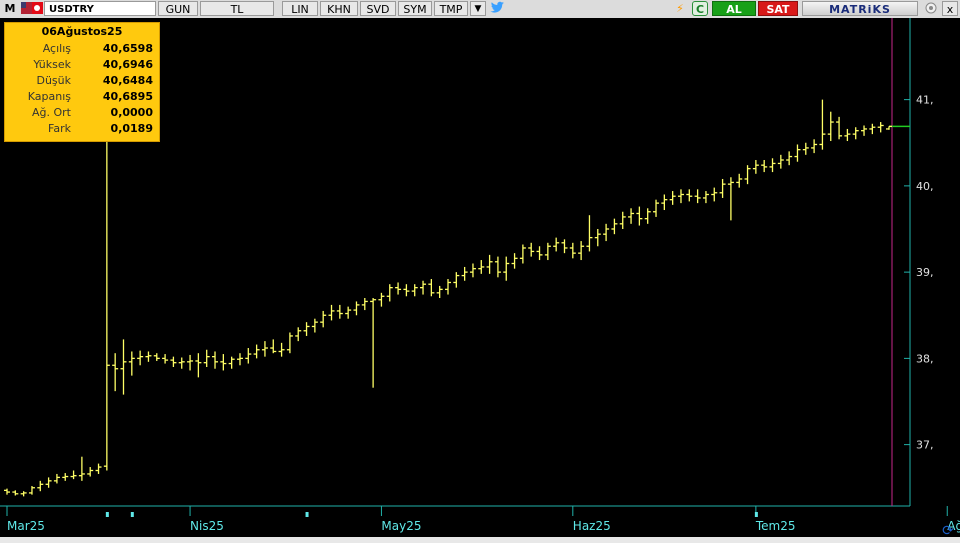 This screenshot has width=960, height=543. I want to click on info-row: Açılış 40,6598, so click(82, 49).